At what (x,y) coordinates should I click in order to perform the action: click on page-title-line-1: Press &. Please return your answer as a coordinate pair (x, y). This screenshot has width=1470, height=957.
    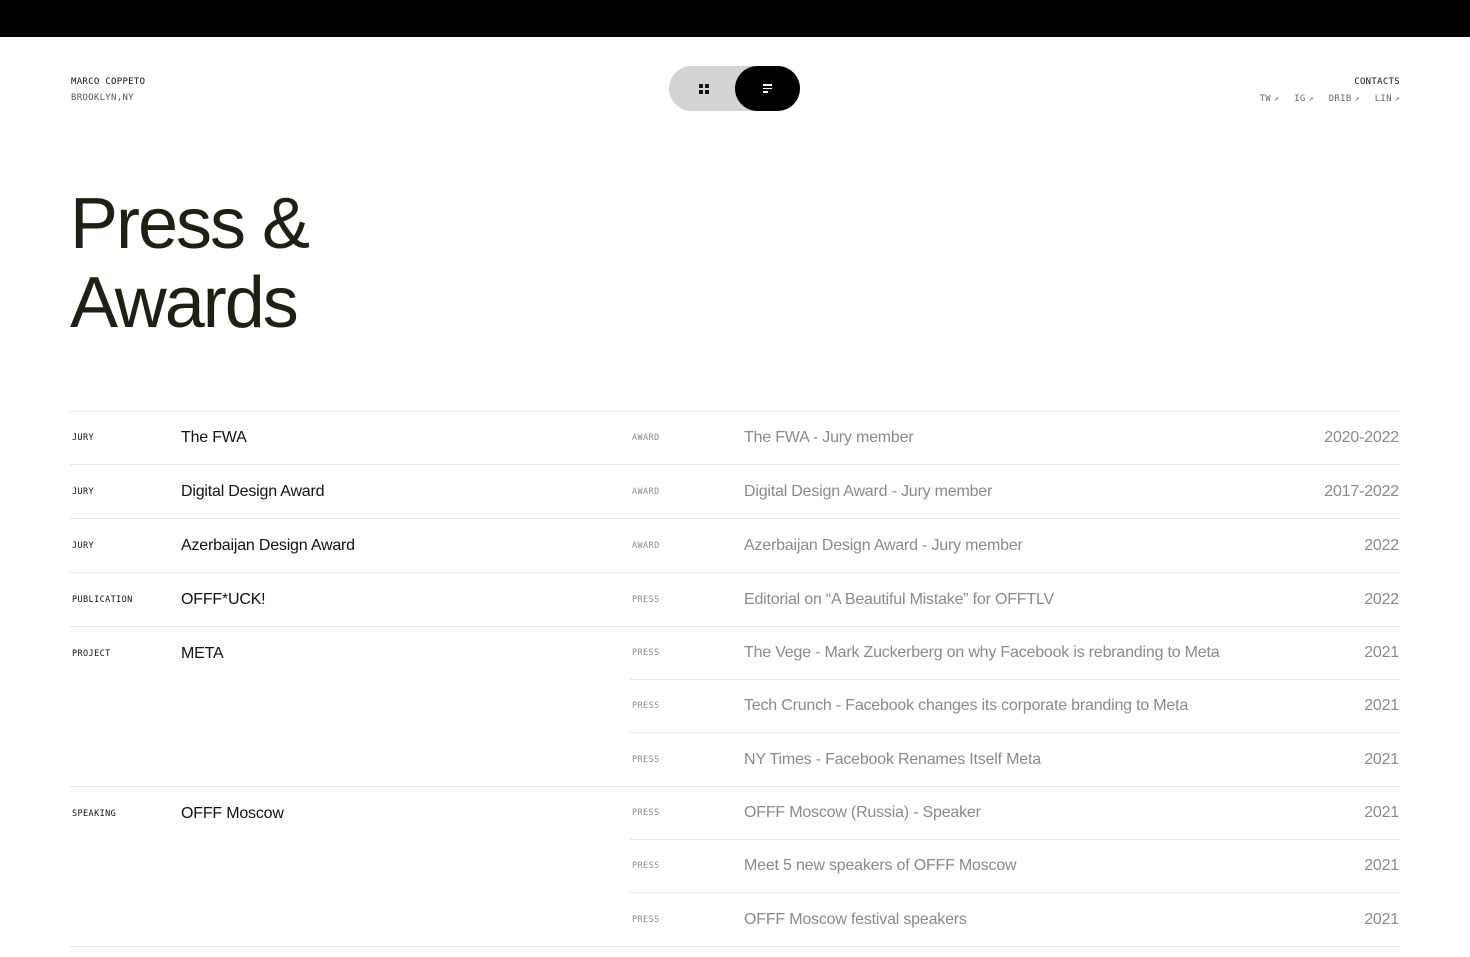
    Looking at the image, I should click on (190, 224).